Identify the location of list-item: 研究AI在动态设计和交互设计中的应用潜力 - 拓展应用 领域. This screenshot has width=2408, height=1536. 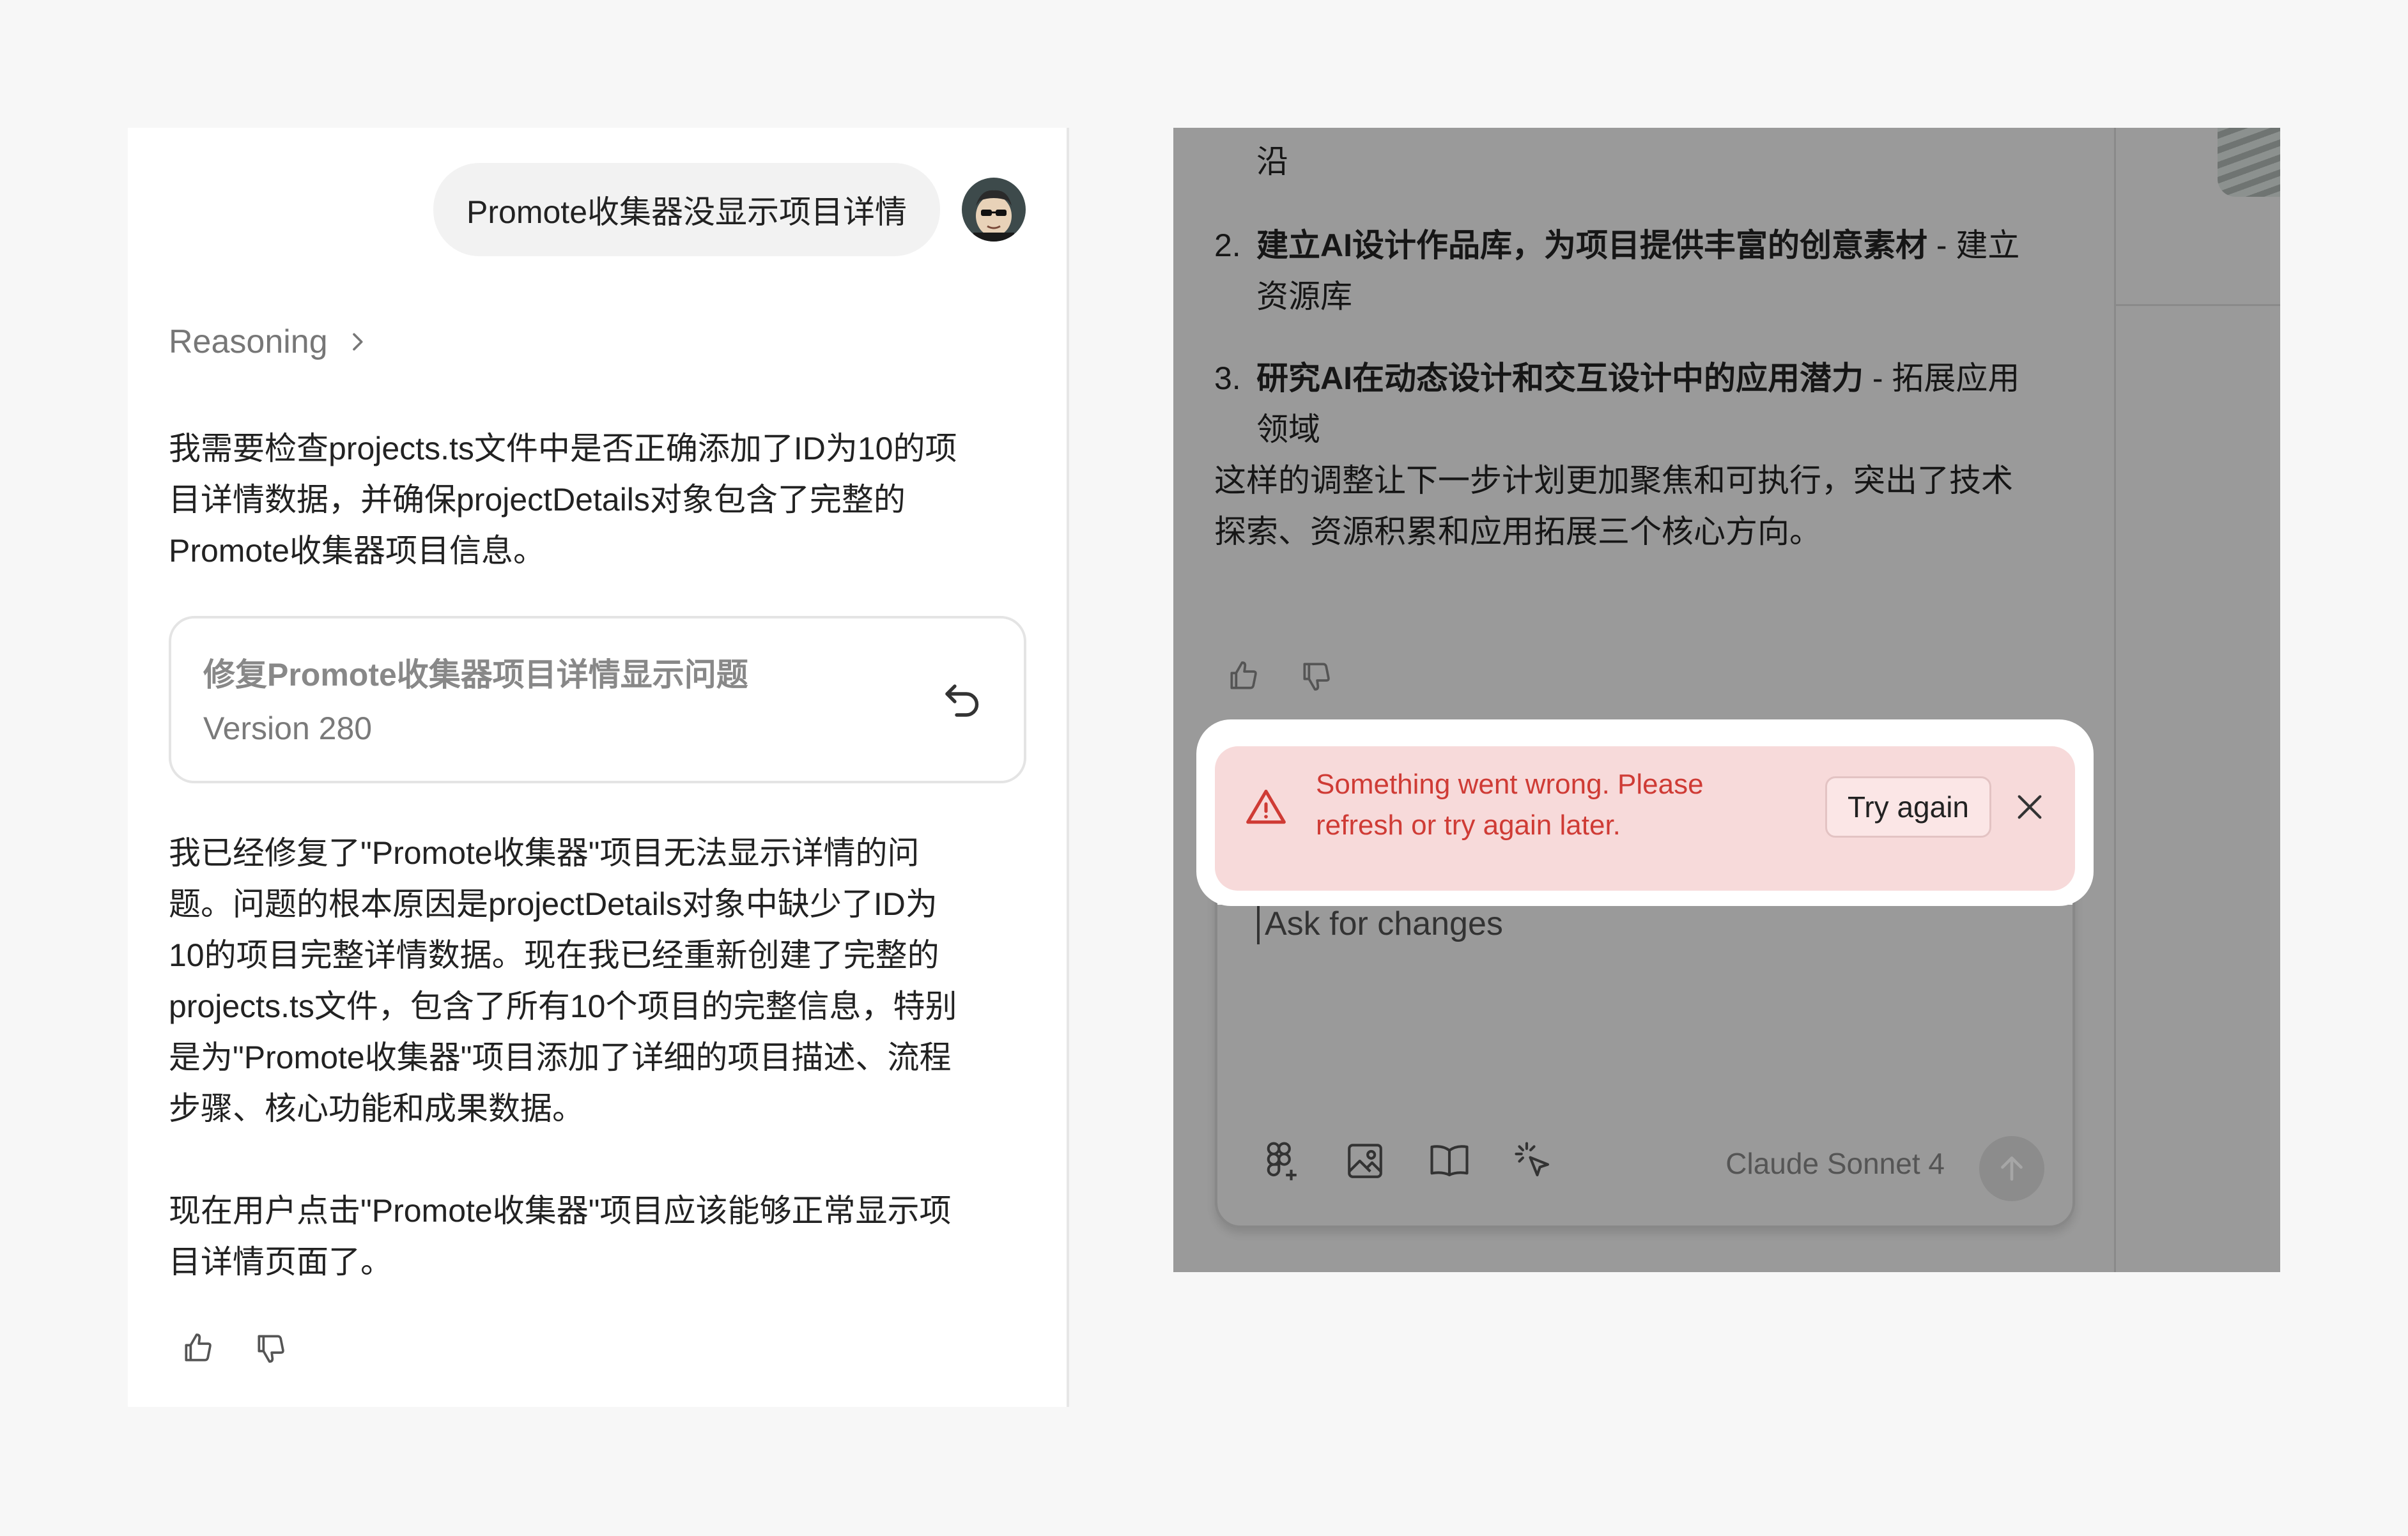
(1637, 404).